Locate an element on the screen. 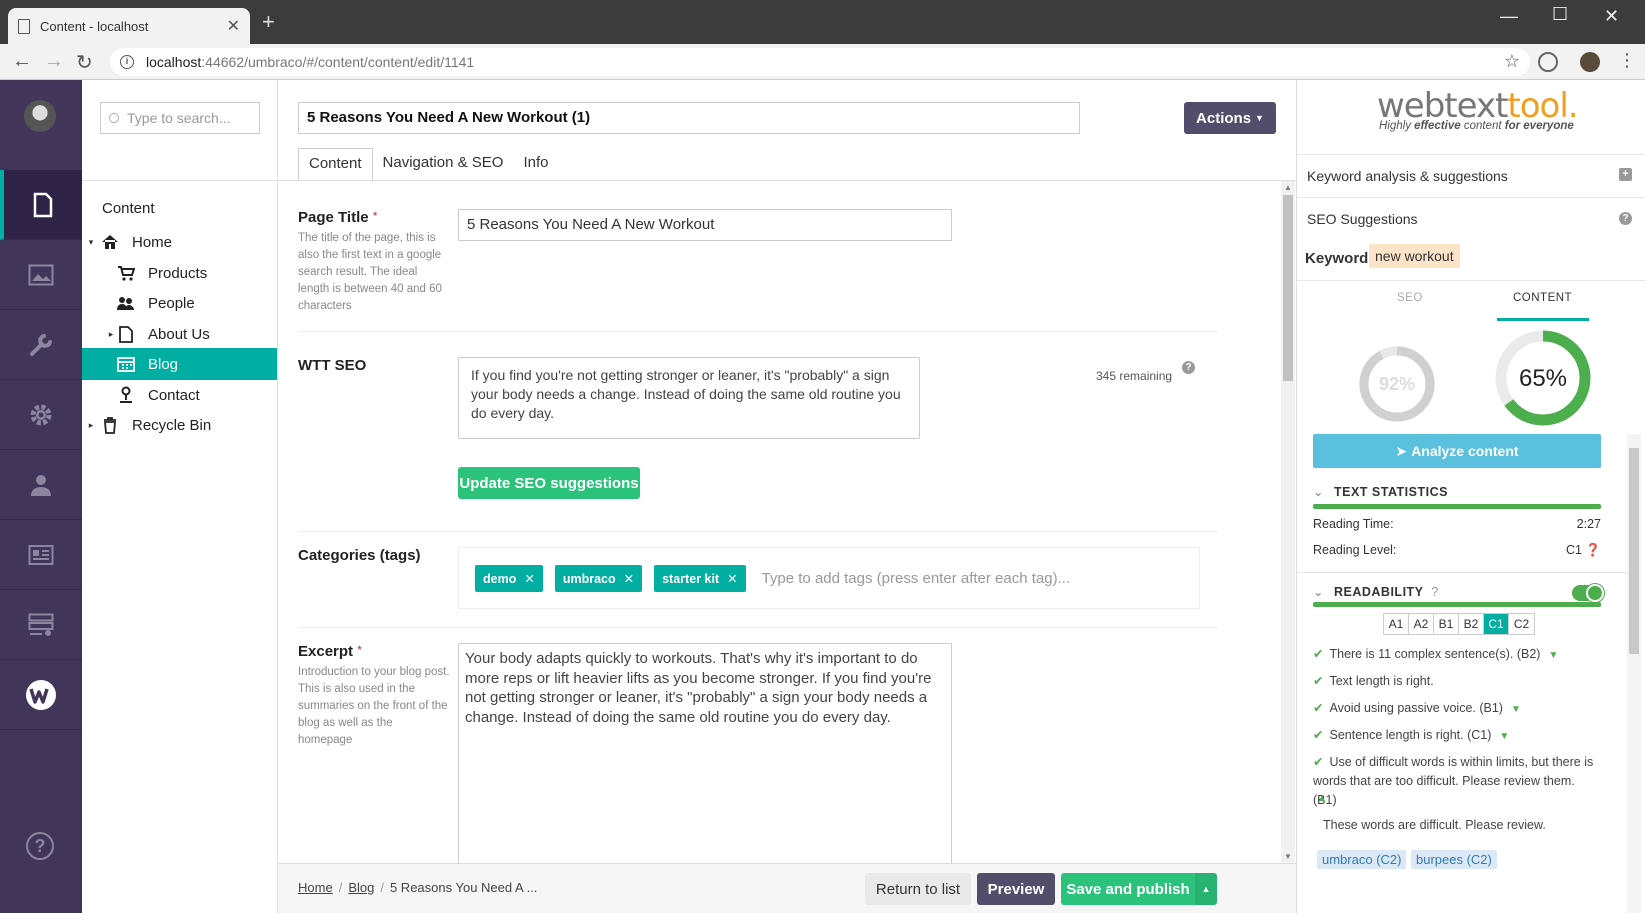 The height and width of the screenshot is (913, 1645). breadcrumb-home: Home is located at coordinates (315, 887).